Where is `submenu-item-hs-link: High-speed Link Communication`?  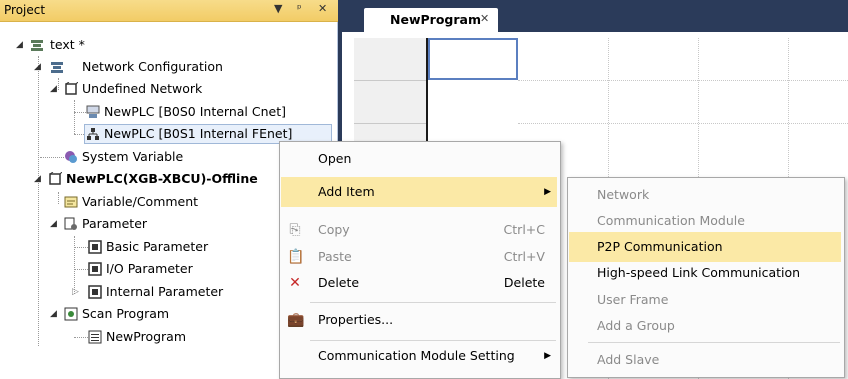 submenu-item-hs-link: High-speed Link Communication is located at coordinates (705, 273).